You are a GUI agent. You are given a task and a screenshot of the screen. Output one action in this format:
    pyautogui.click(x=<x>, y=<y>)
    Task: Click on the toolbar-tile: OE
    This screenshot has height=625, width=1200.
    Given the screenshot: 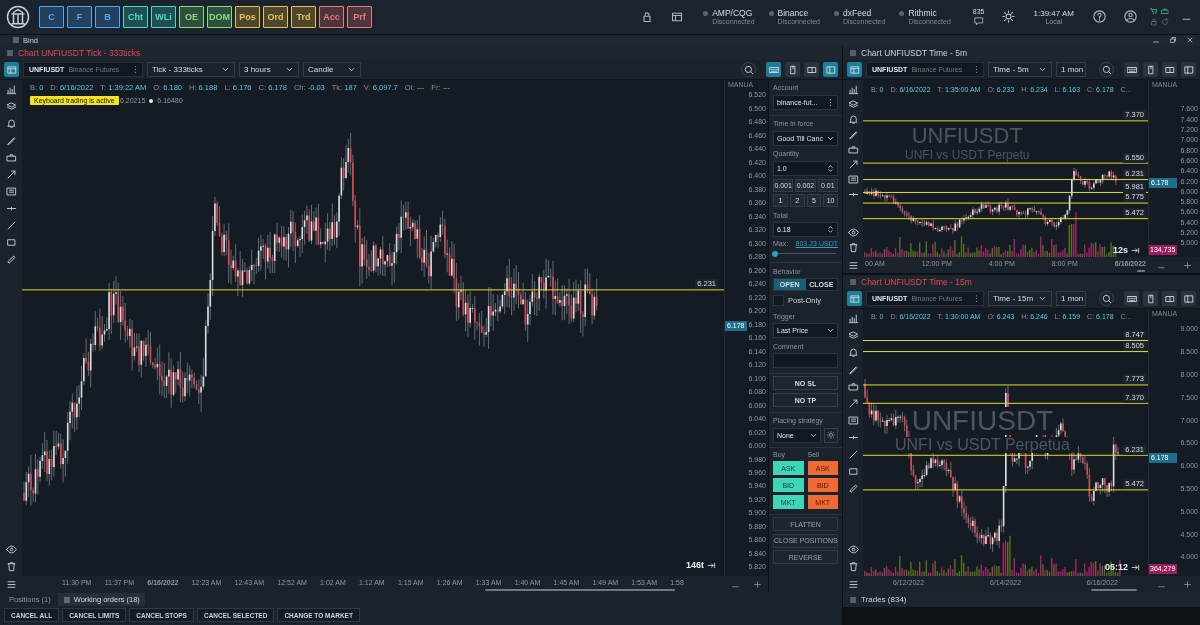 What is the action you would take?
    pyautogui.click(x=191, y=16)
    